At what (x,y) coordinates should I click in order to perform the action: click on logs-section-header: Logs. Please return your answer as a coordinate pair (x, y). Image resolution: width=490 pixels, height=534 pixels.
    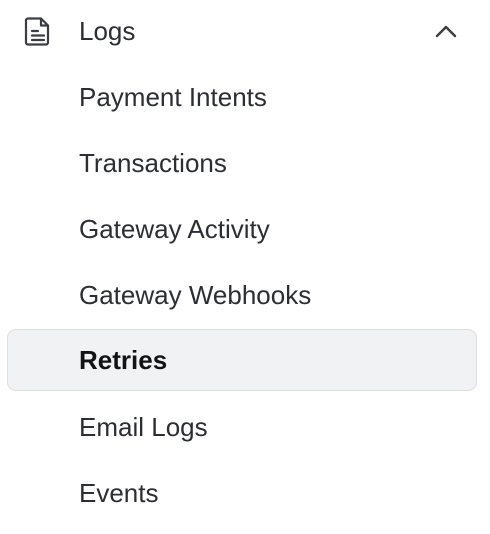
    Looking at the image, I should click on (245, 31).